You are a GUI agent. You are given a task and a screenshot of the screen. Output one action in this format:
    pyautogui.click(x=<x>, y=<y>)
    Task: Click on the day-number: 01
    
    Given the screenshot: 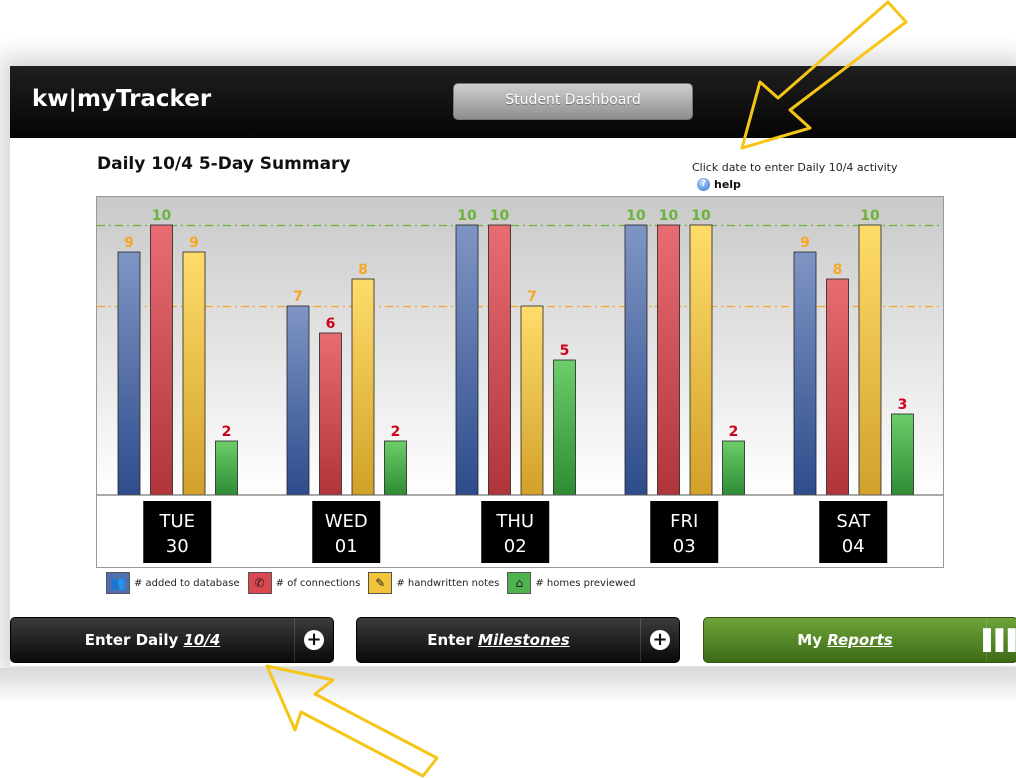 What is the action you would take?
    pyautogui.click(x=346, y=546)
    